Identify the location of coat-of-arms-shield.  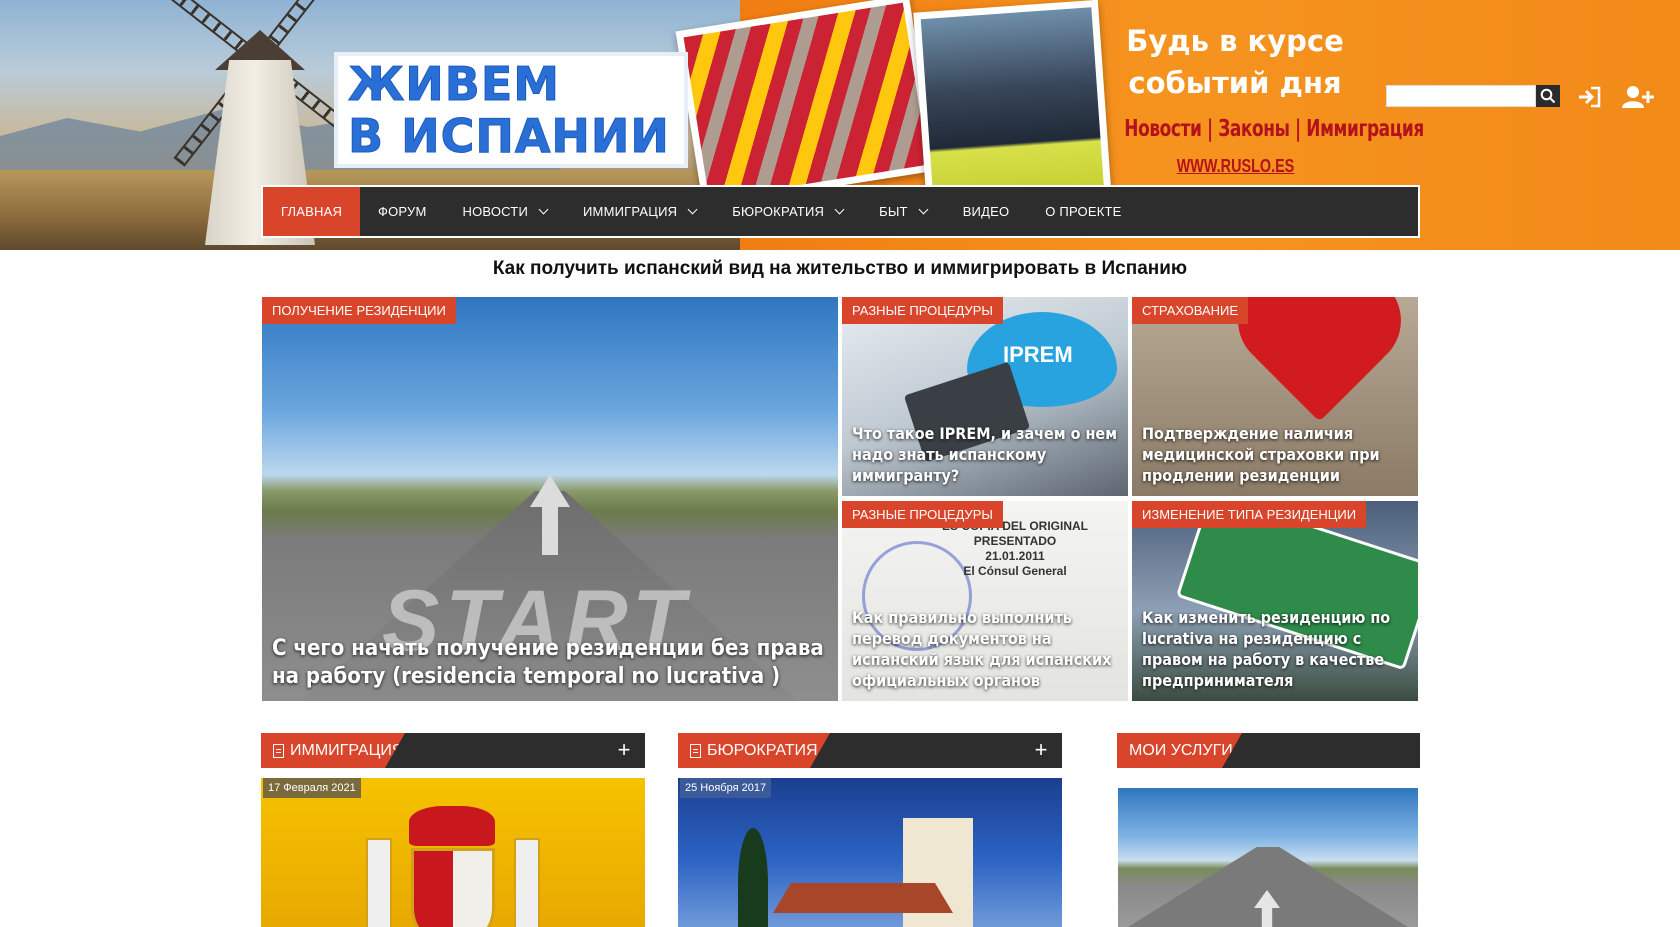
(453, 887).